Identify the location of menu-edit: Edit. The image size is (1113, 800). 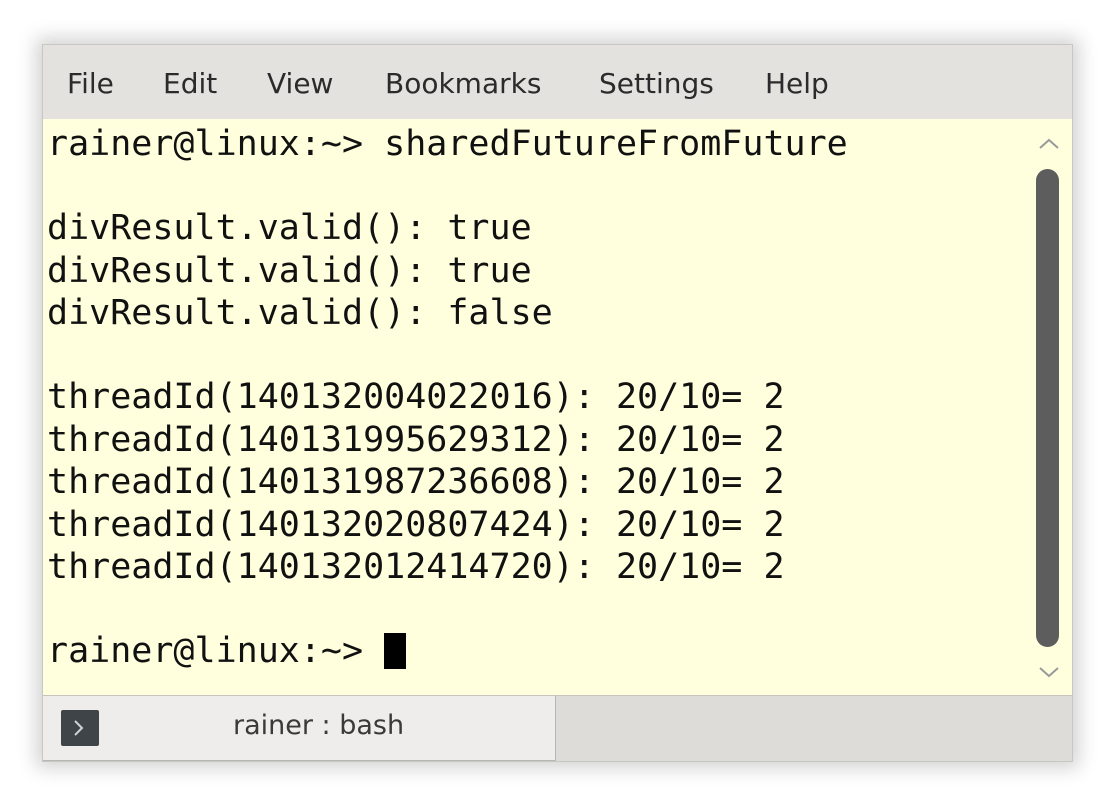
(190, 83).